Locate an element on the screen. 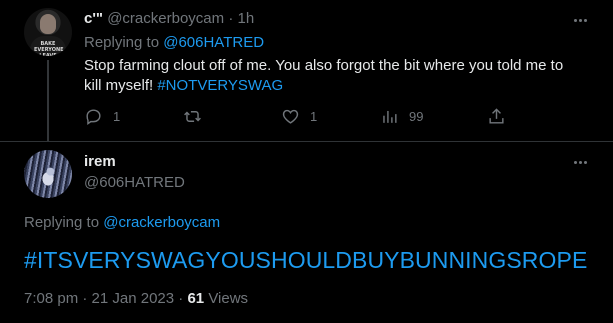  replying-to: Replying to @crackerboycam is located at coordinates (122, 222).